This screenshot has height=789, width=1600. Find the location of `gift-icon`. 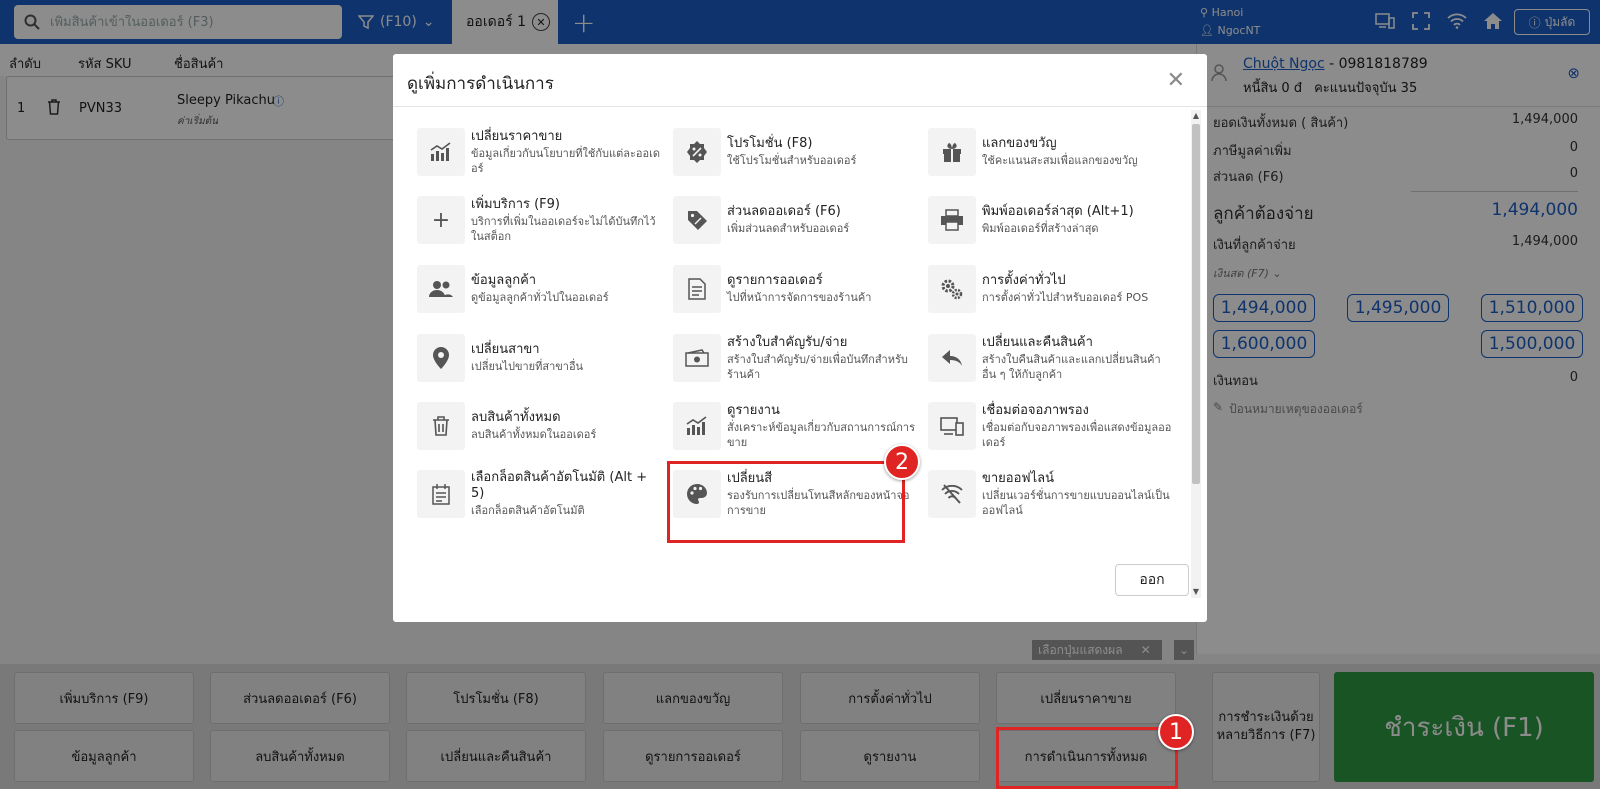

gift-icon is located at coordinates (952, 152).